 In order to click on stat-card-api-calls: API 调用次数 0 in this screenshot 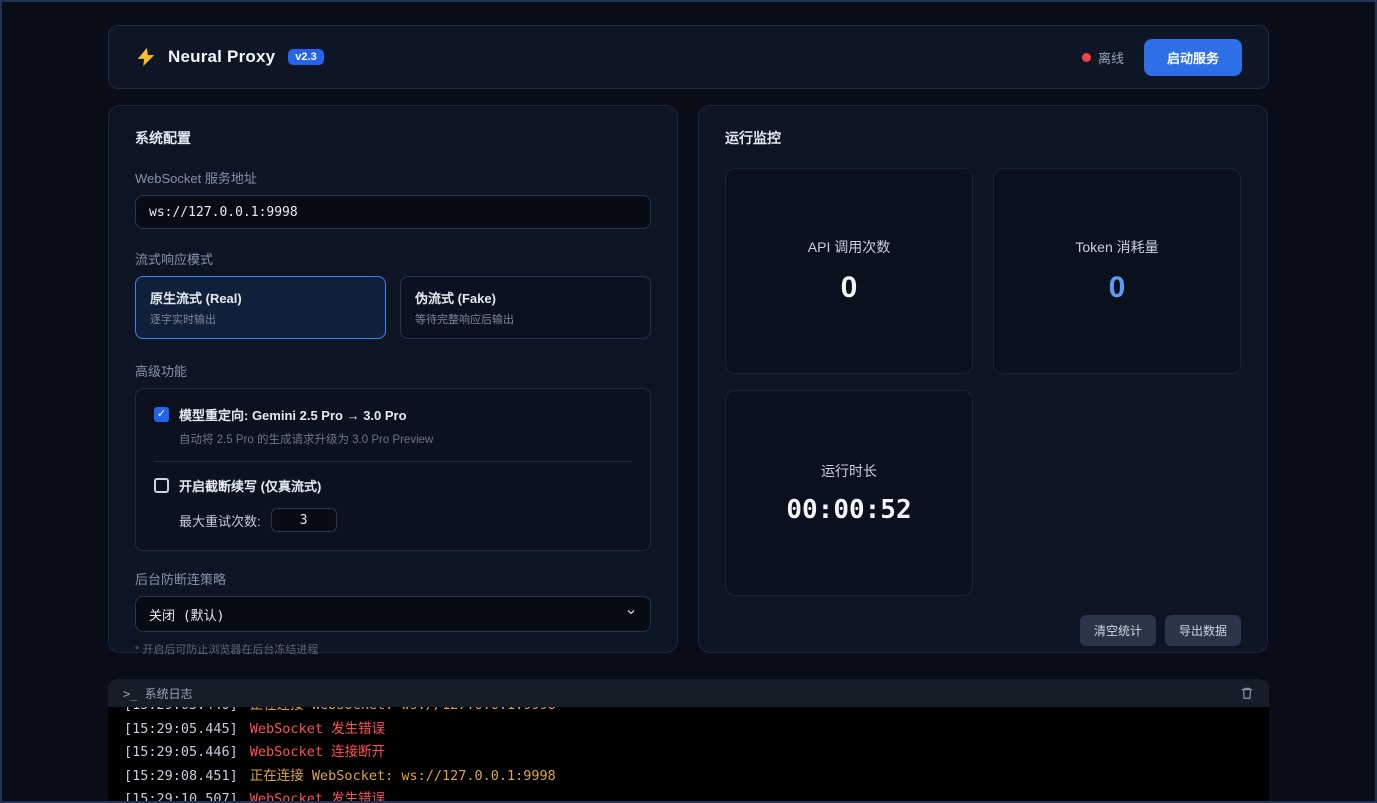, I will do `click(849, 271)`.